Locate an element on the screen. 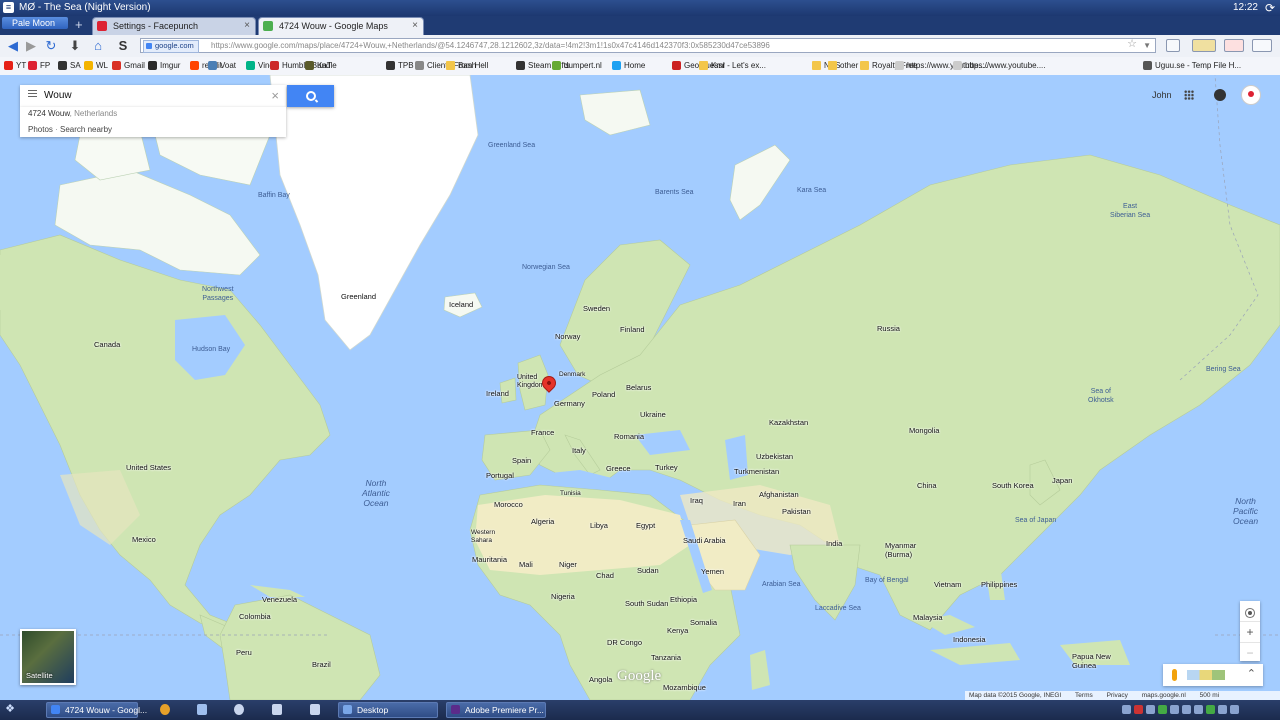  account-name: John is located at coordinates (1162, 95).